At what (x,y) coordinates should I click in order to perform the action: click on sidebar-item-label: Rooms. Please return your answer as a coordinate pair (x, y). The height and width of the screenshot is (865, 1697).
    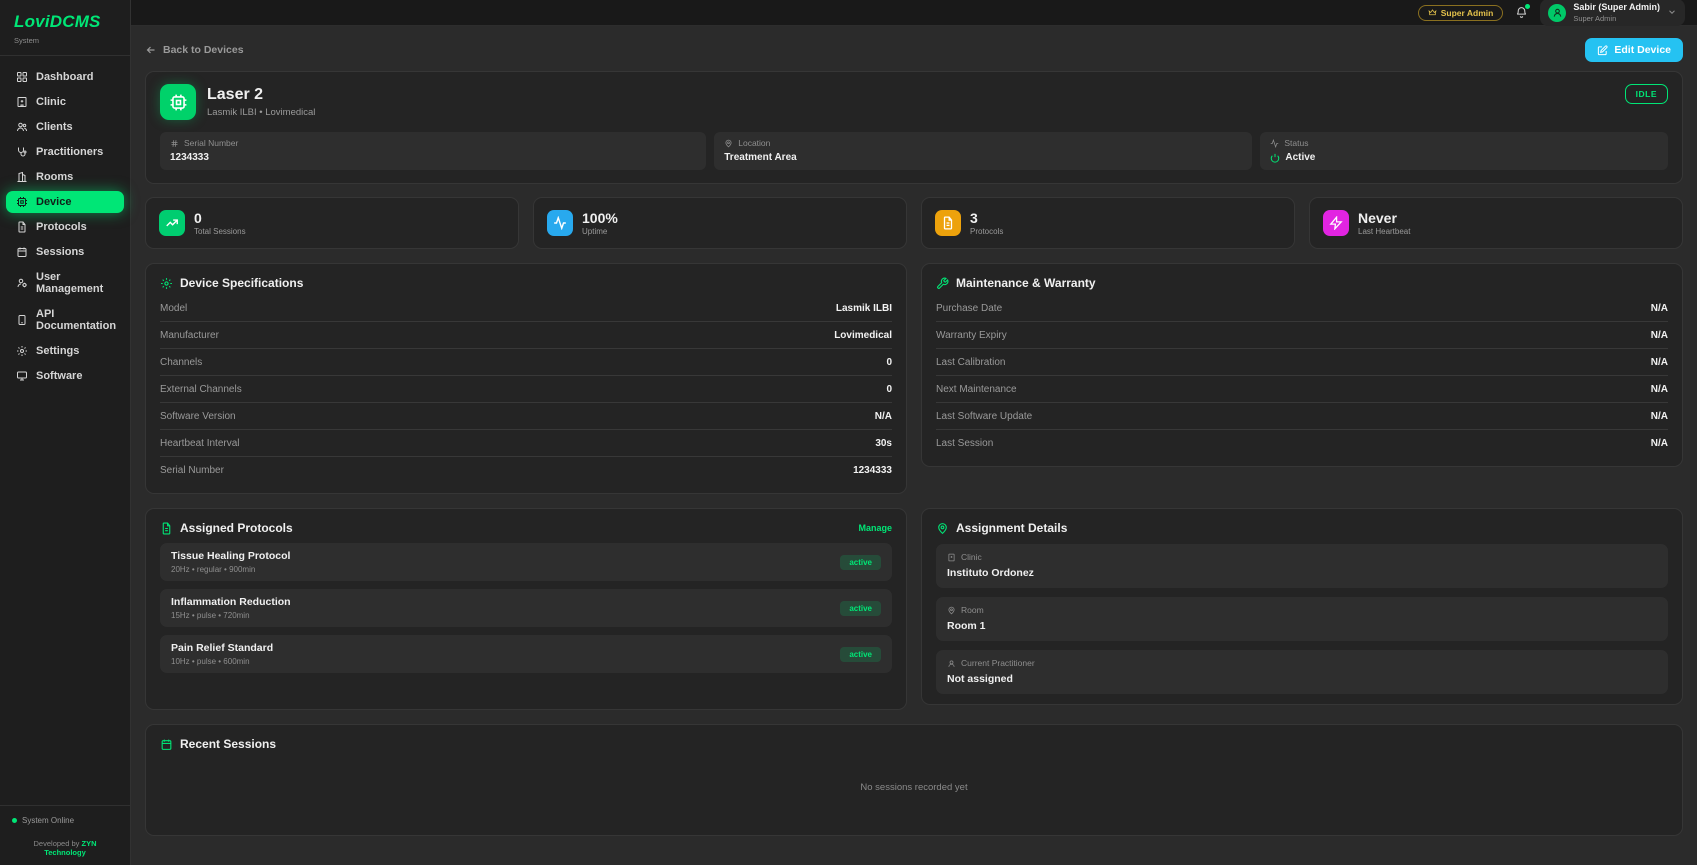
    Looking at the image, I should click on (55, 177).